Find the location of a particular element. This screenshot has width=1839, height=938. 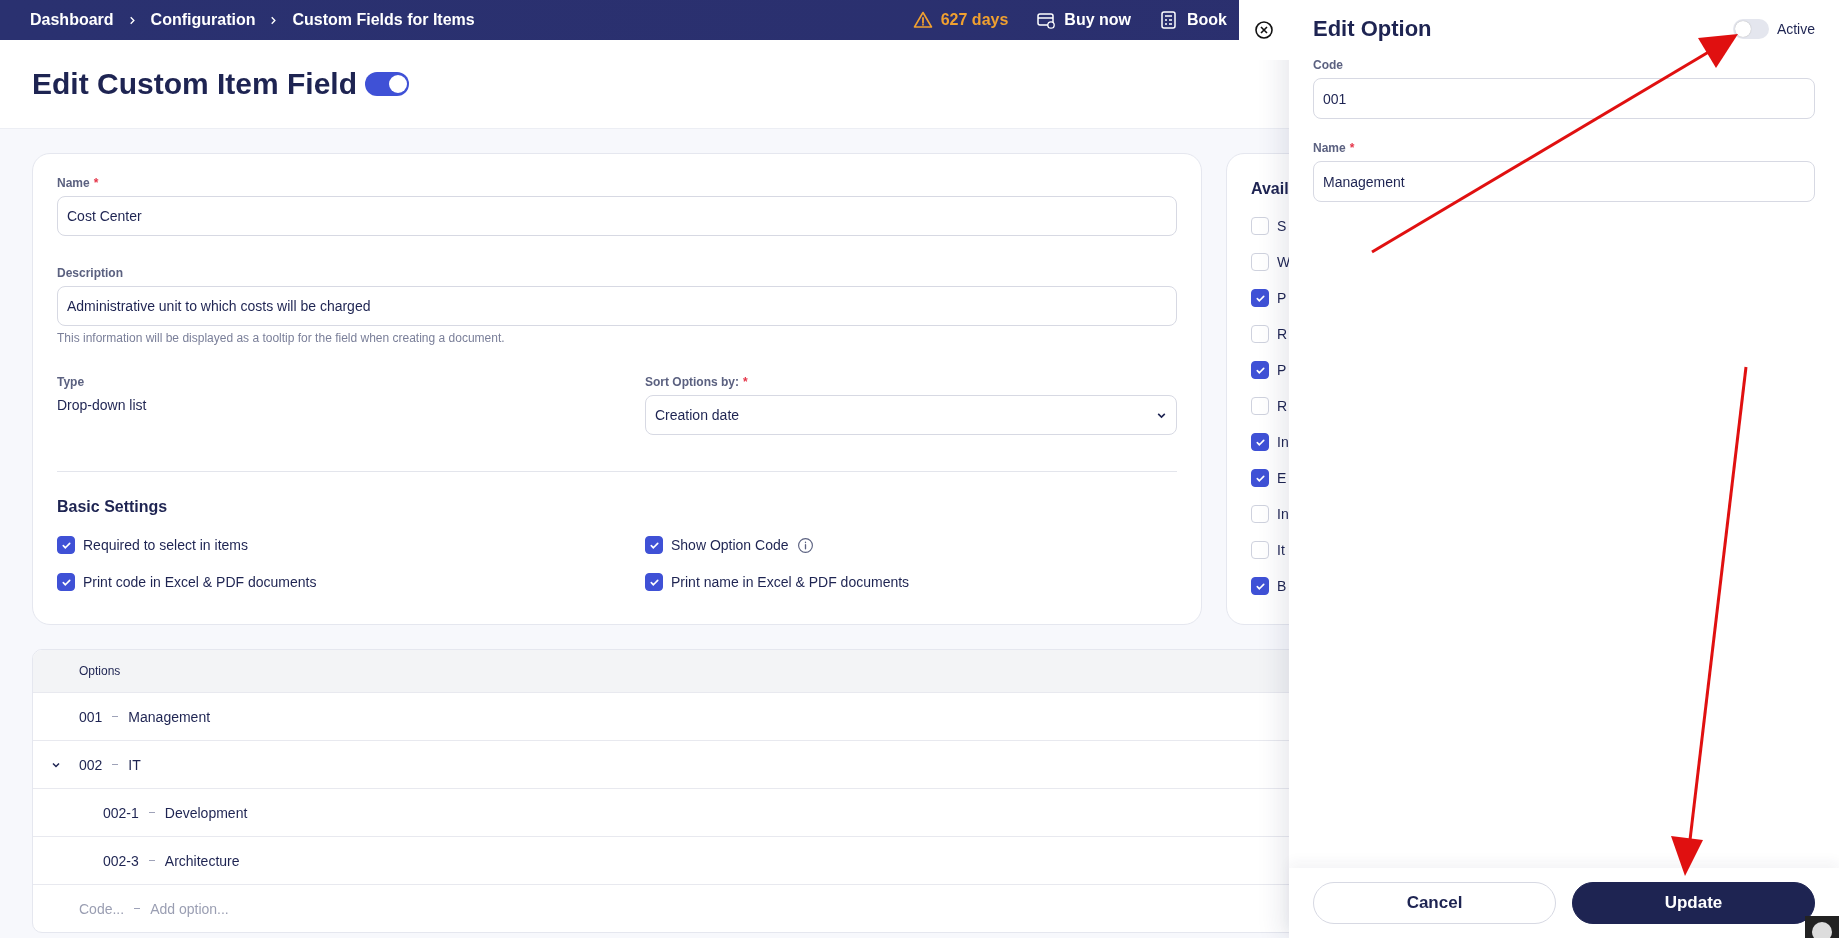

checkbox-label: E is located at coordinates (1282, 478).